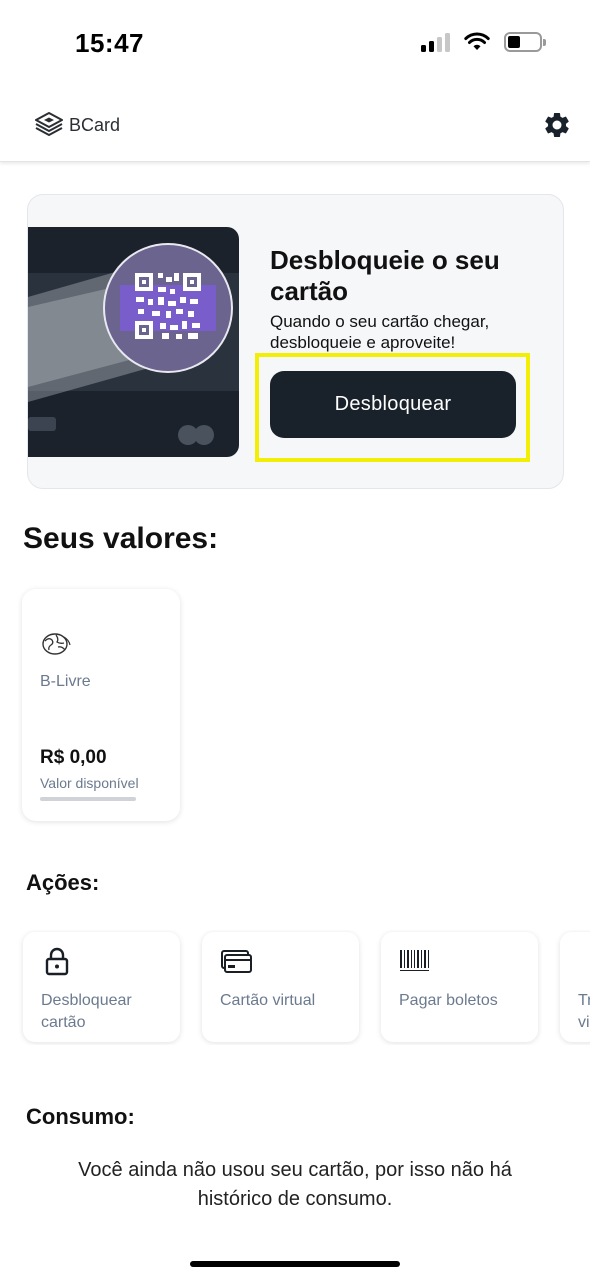  I want to click on globe-icon, so click(56, 644).